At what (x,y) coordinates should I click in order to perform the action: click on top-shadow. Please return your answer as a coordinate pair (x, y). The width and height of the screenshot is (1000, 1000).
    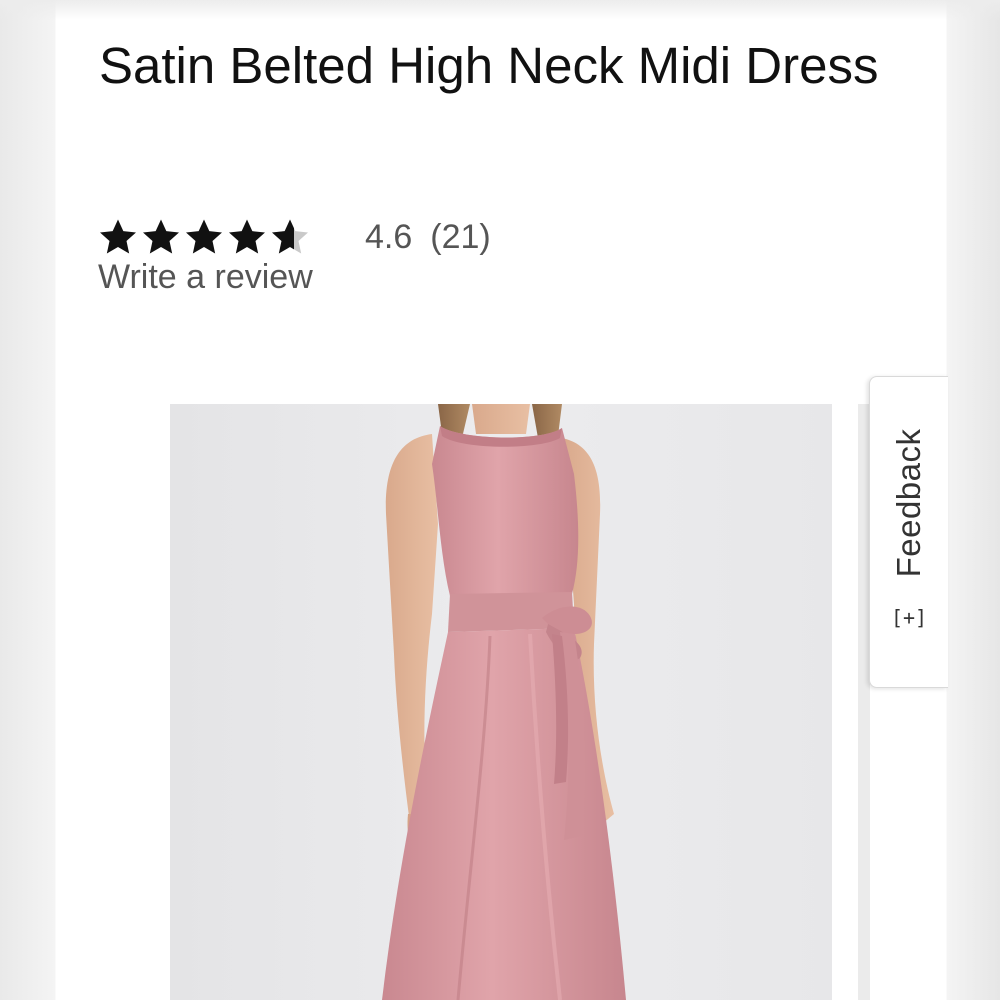
    Looking at the image, I should click on (500, 10).